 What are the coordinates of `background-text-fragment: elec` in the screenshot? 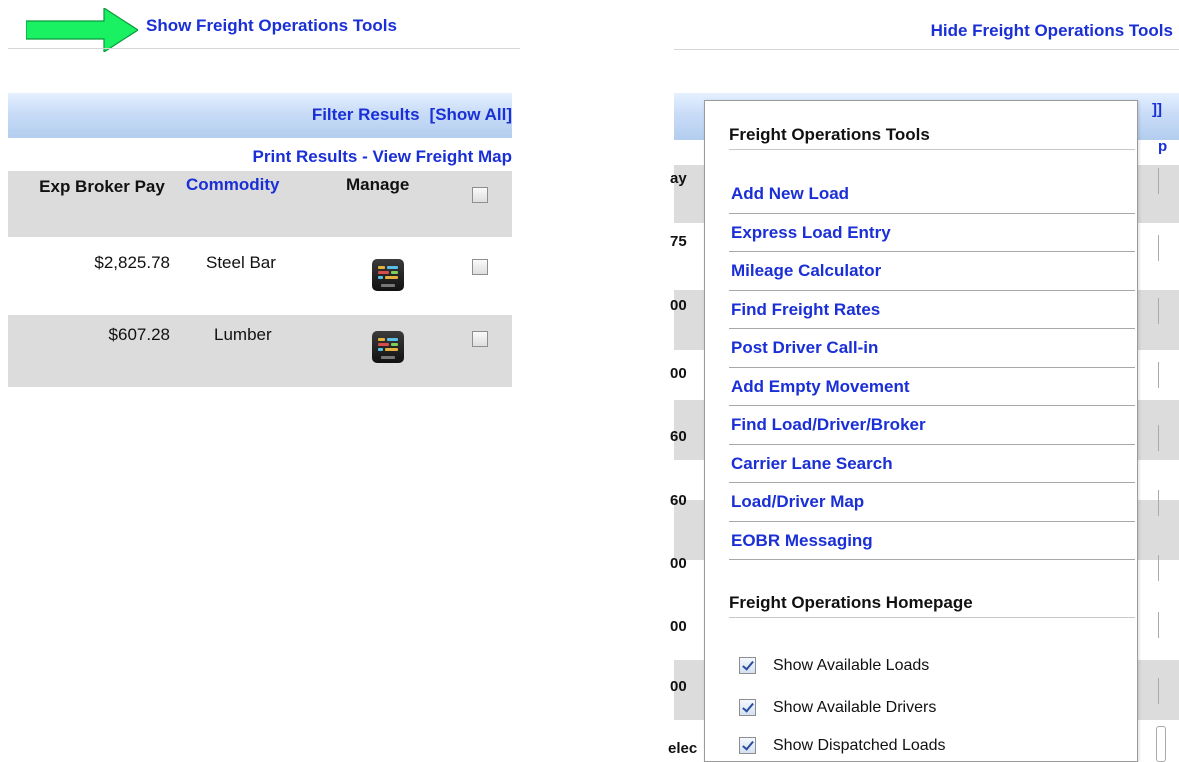 It's located at (683, 748).